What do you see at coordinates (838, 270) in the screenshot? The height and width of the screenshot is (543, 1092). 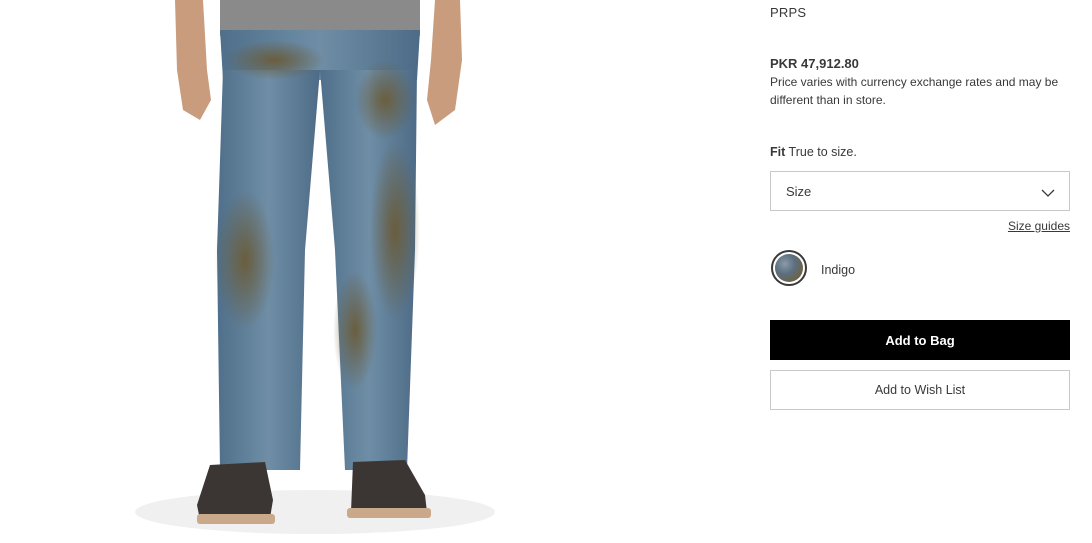 I see `color-name: Indigo` at bounding box center [838, 270].